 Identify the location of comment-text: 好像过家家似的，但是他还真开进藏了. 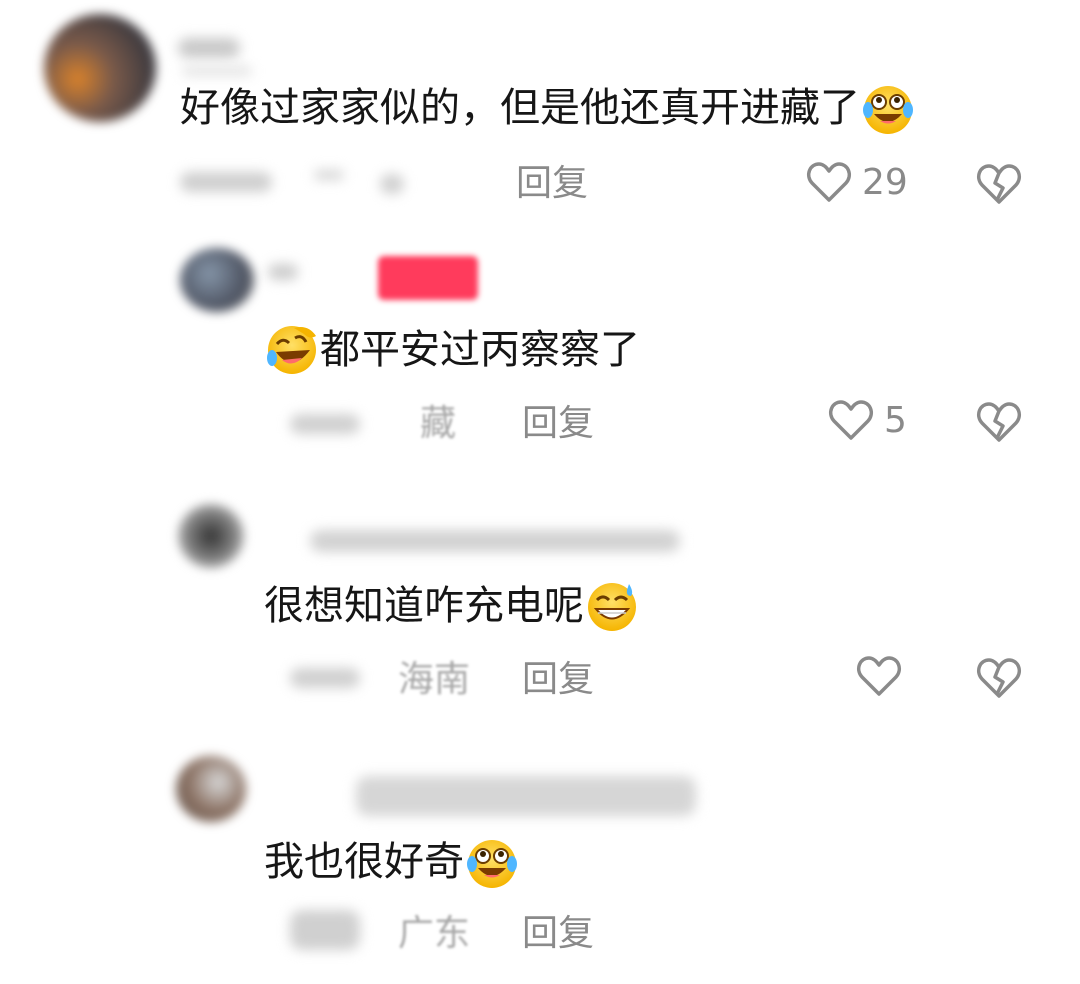
(548, 108).